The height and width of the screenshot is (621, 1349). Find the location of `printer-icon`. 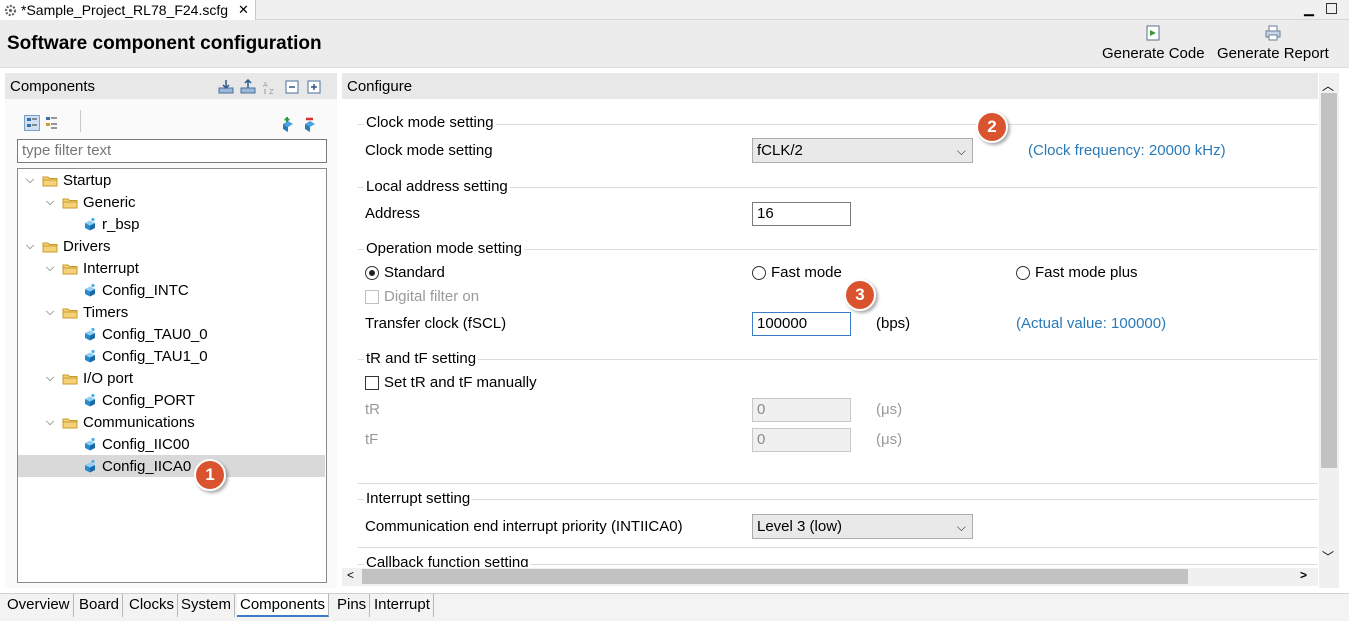

printer-icon is located at coordinates (1273, 35).